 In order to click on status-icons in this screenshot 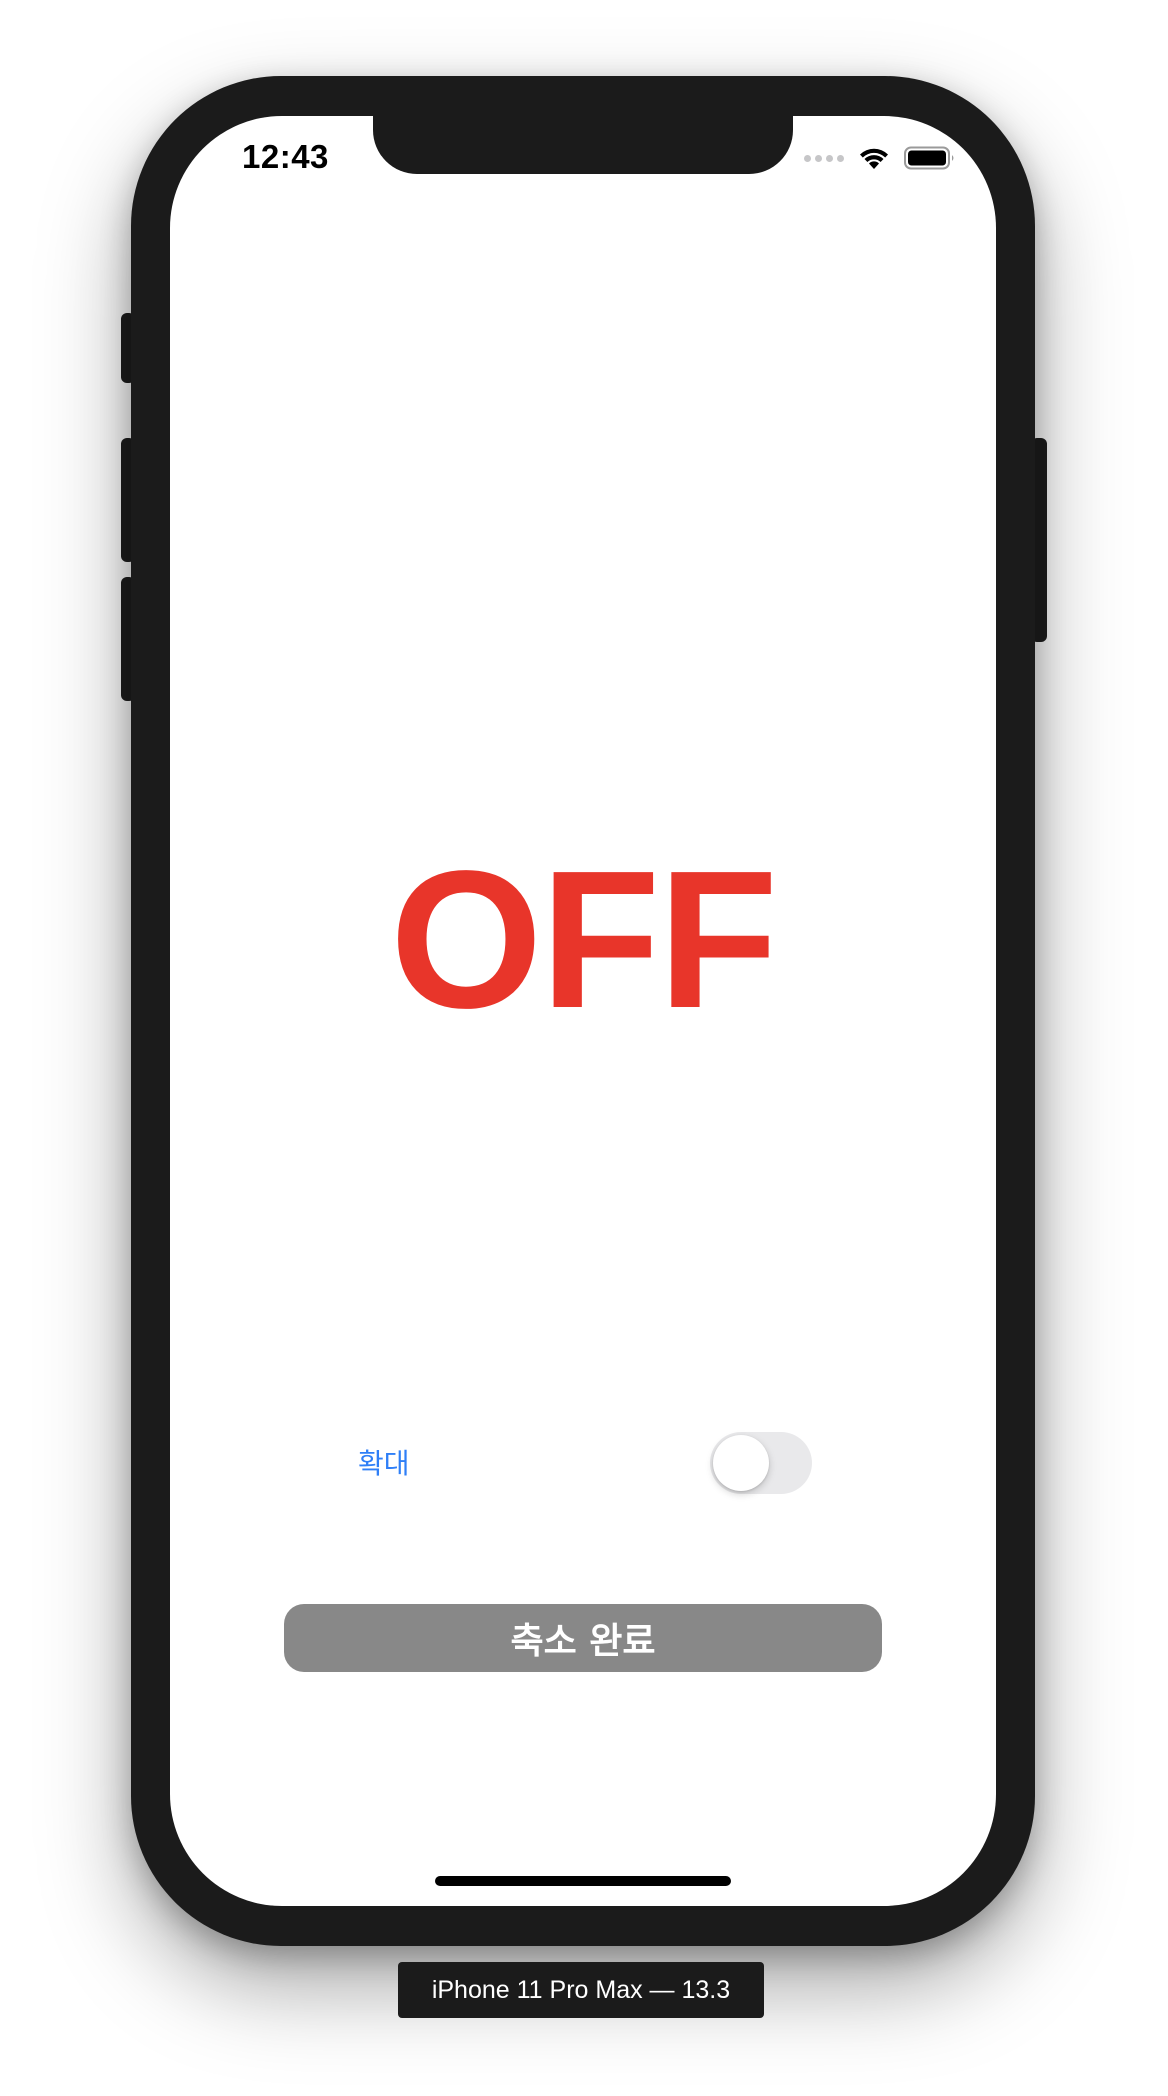, I will do `click(880, 158)`.